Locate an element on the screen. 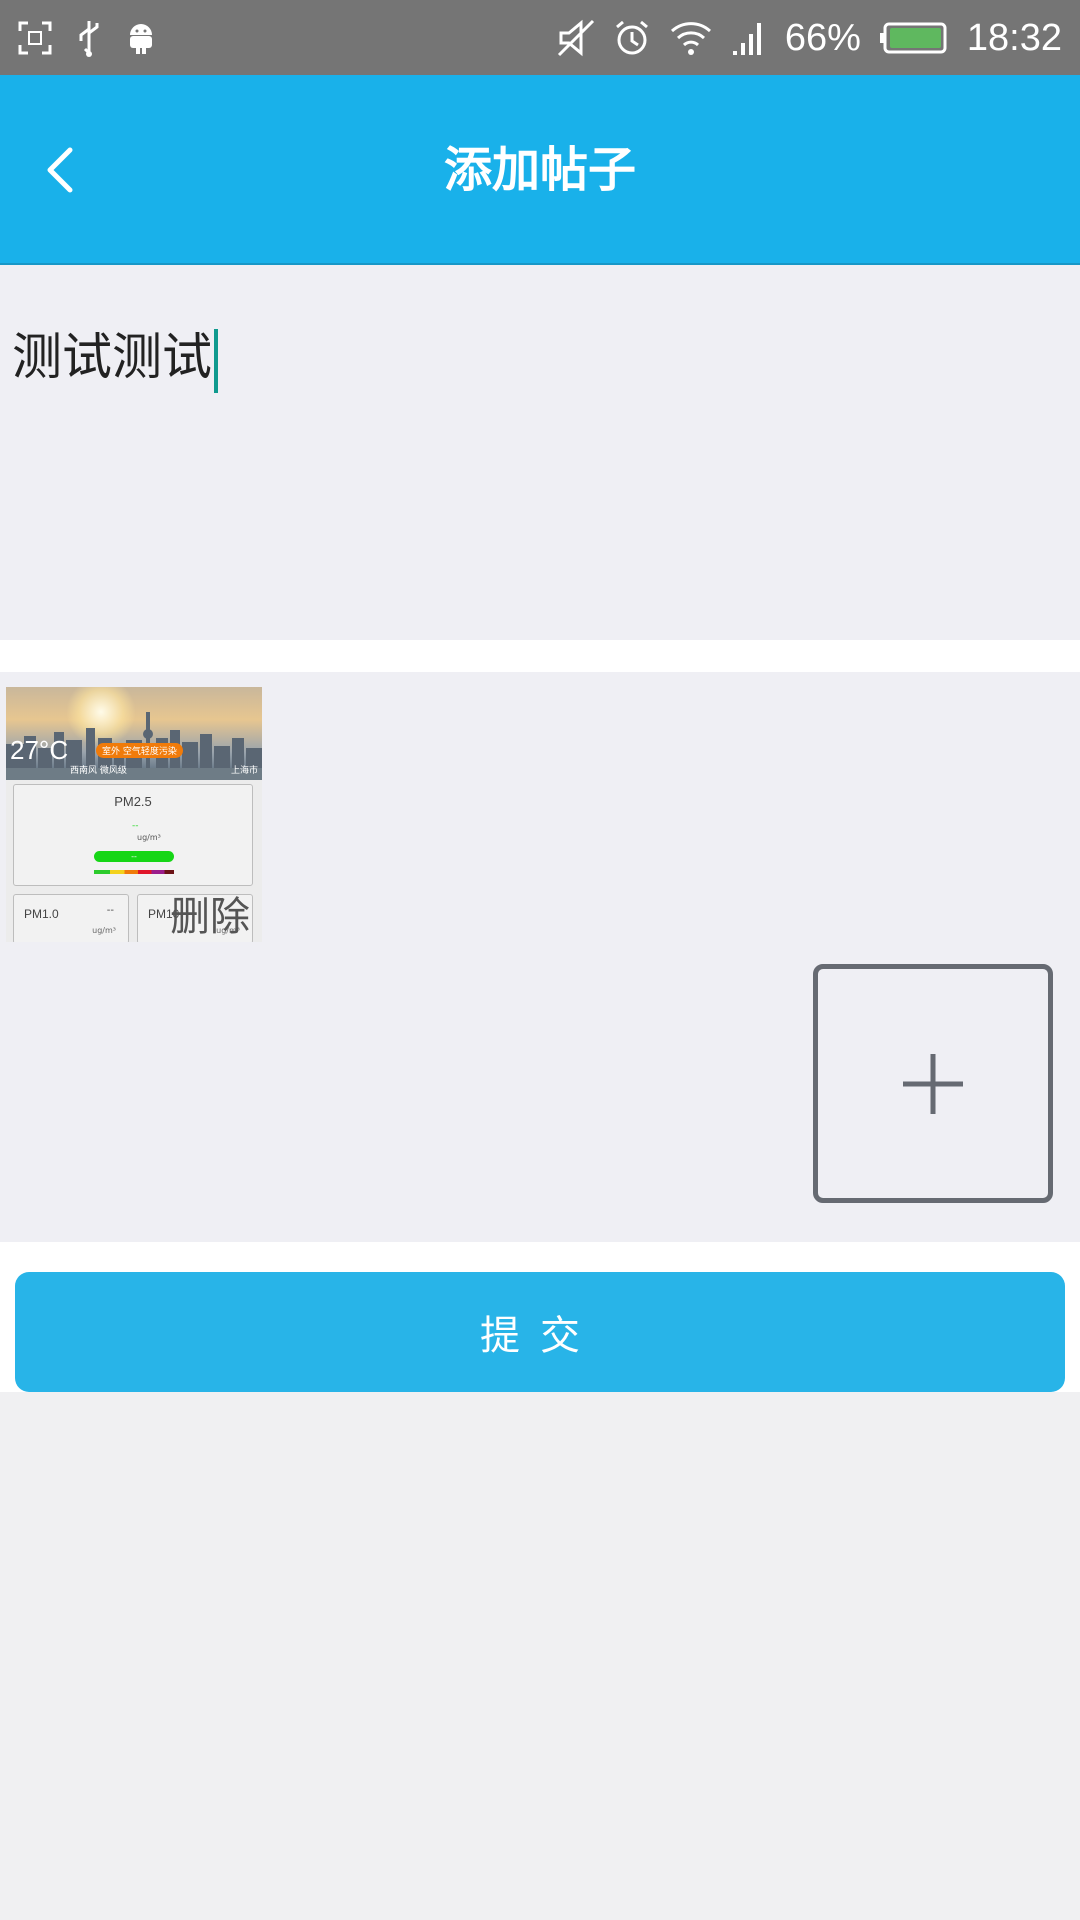  mute-icon is located at coordinates (576, 38).